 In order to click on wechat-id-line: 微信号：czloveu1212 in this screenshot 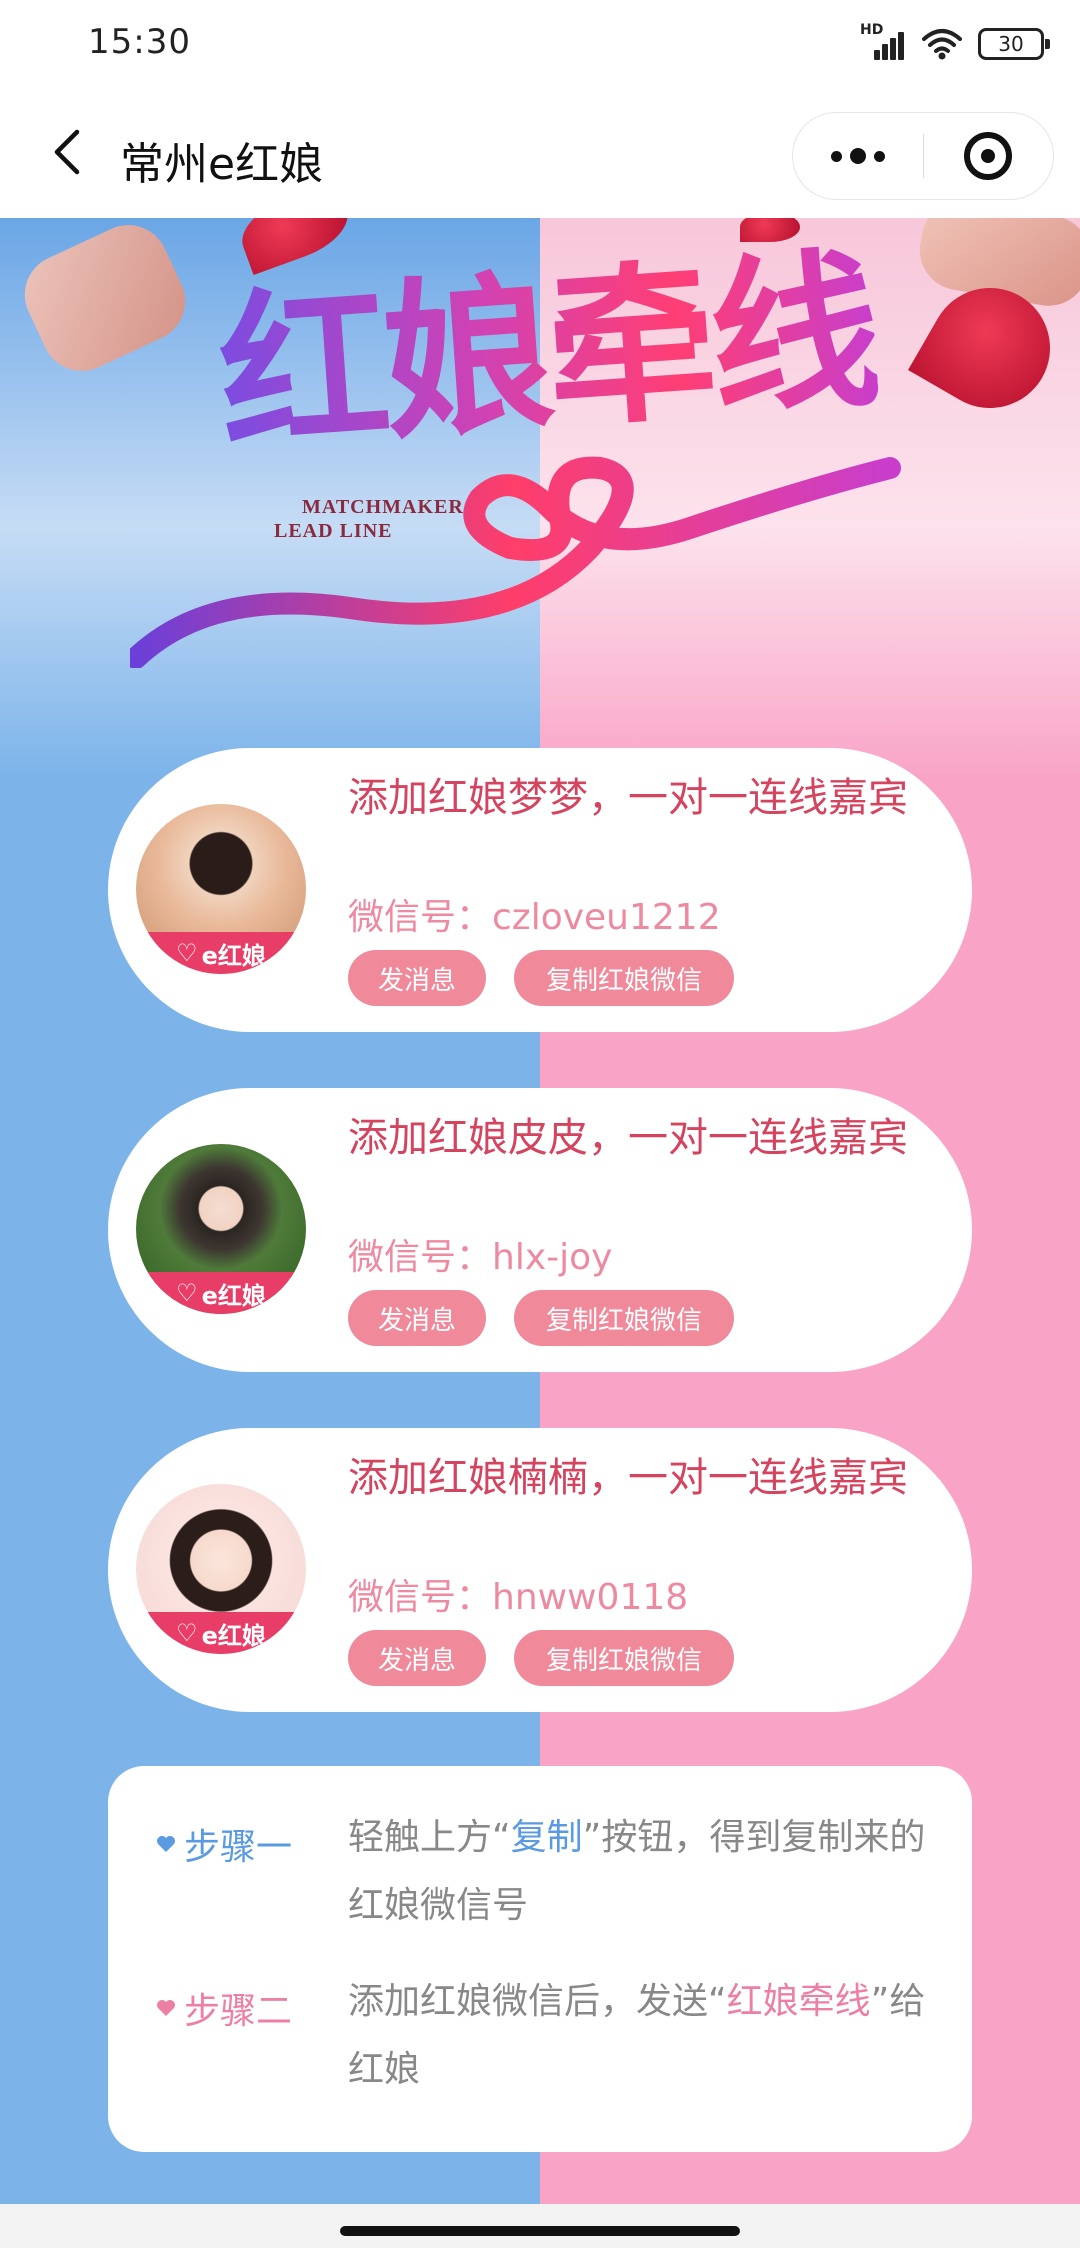, I will do `click(534, 914)`.